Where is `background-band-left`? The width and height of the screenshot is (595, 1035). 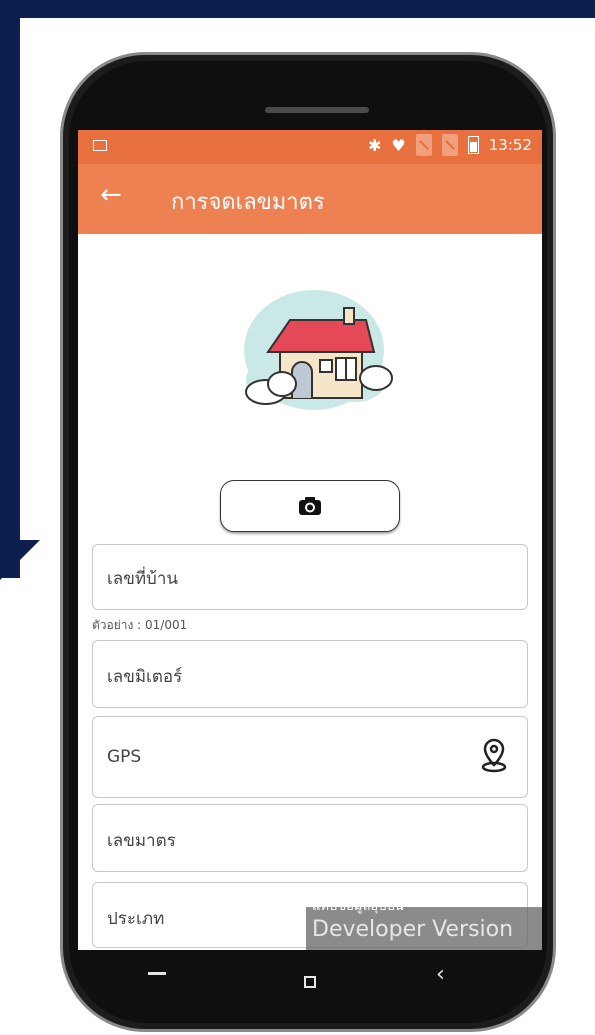
background-band-left is located at coordinates (10, 289).